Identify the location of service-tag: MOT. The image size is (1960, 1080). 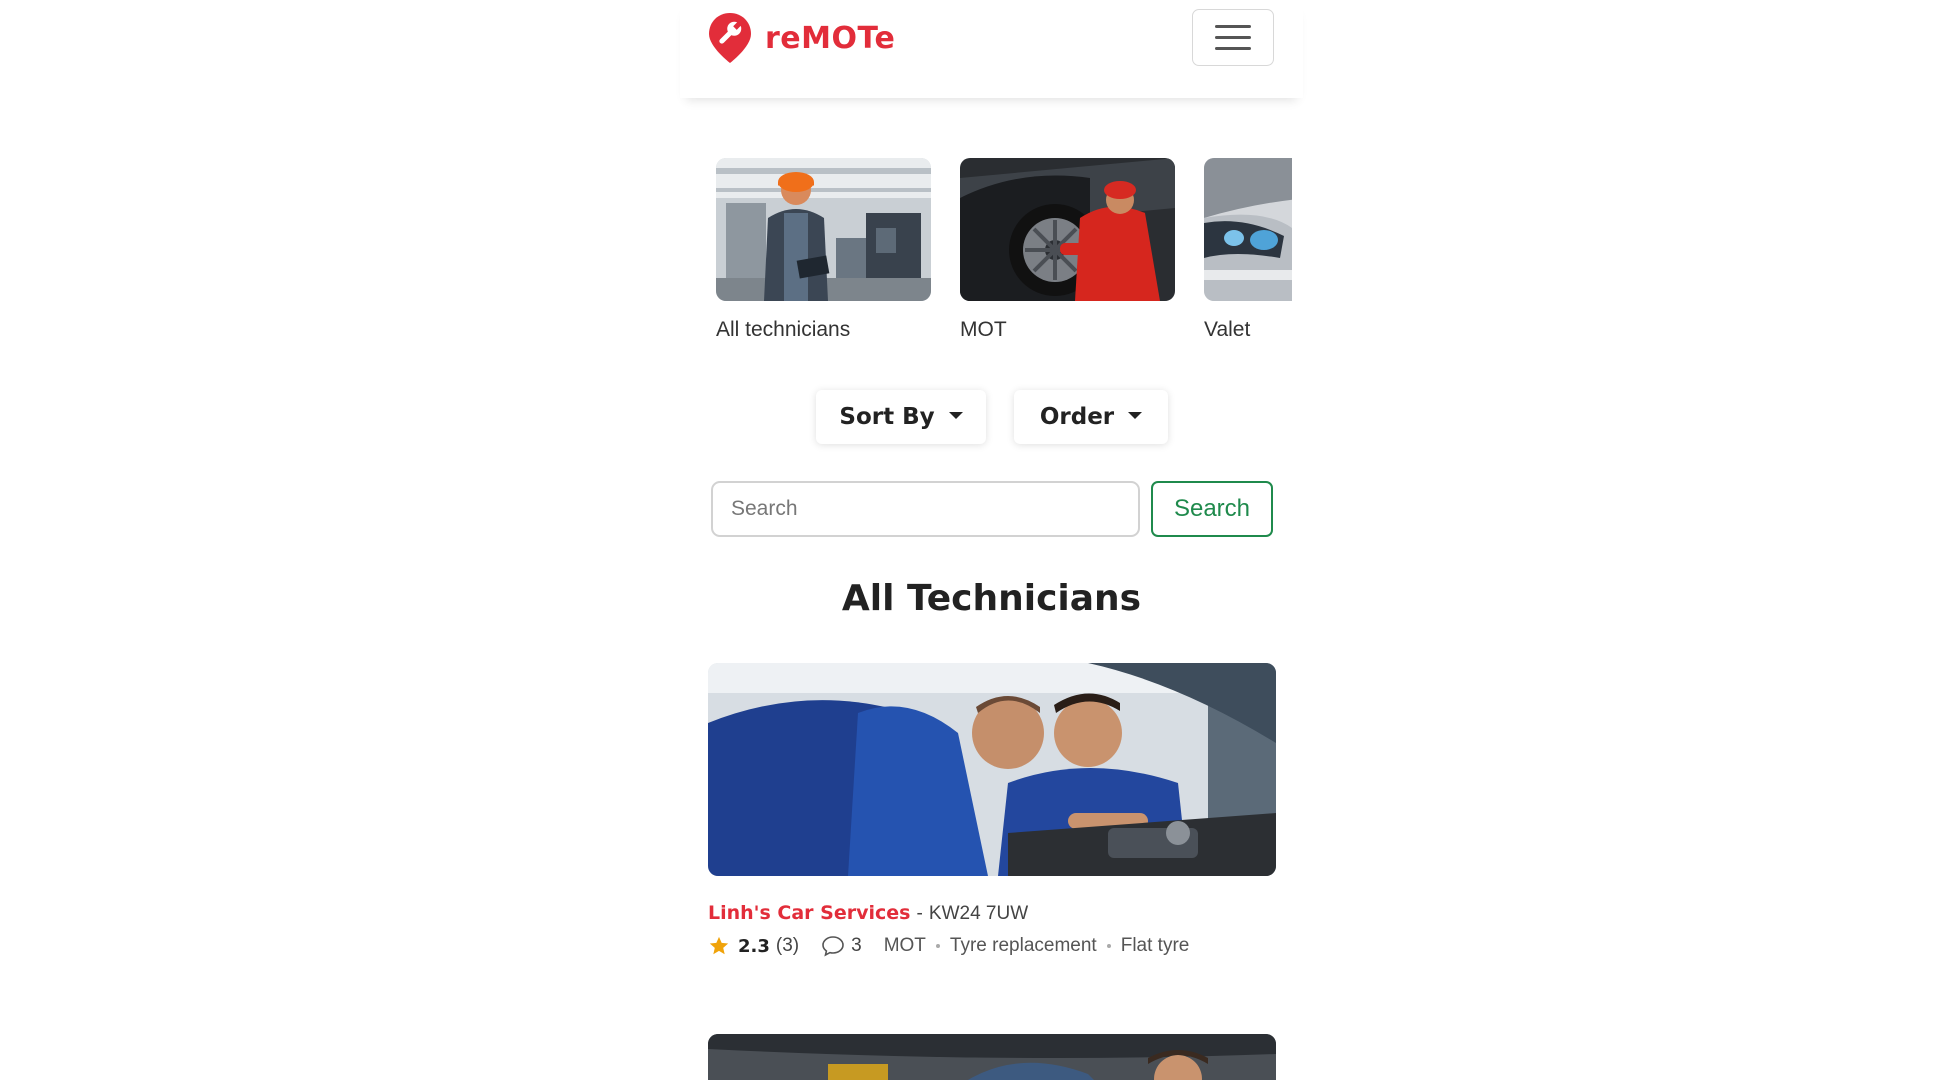
(904, 945).